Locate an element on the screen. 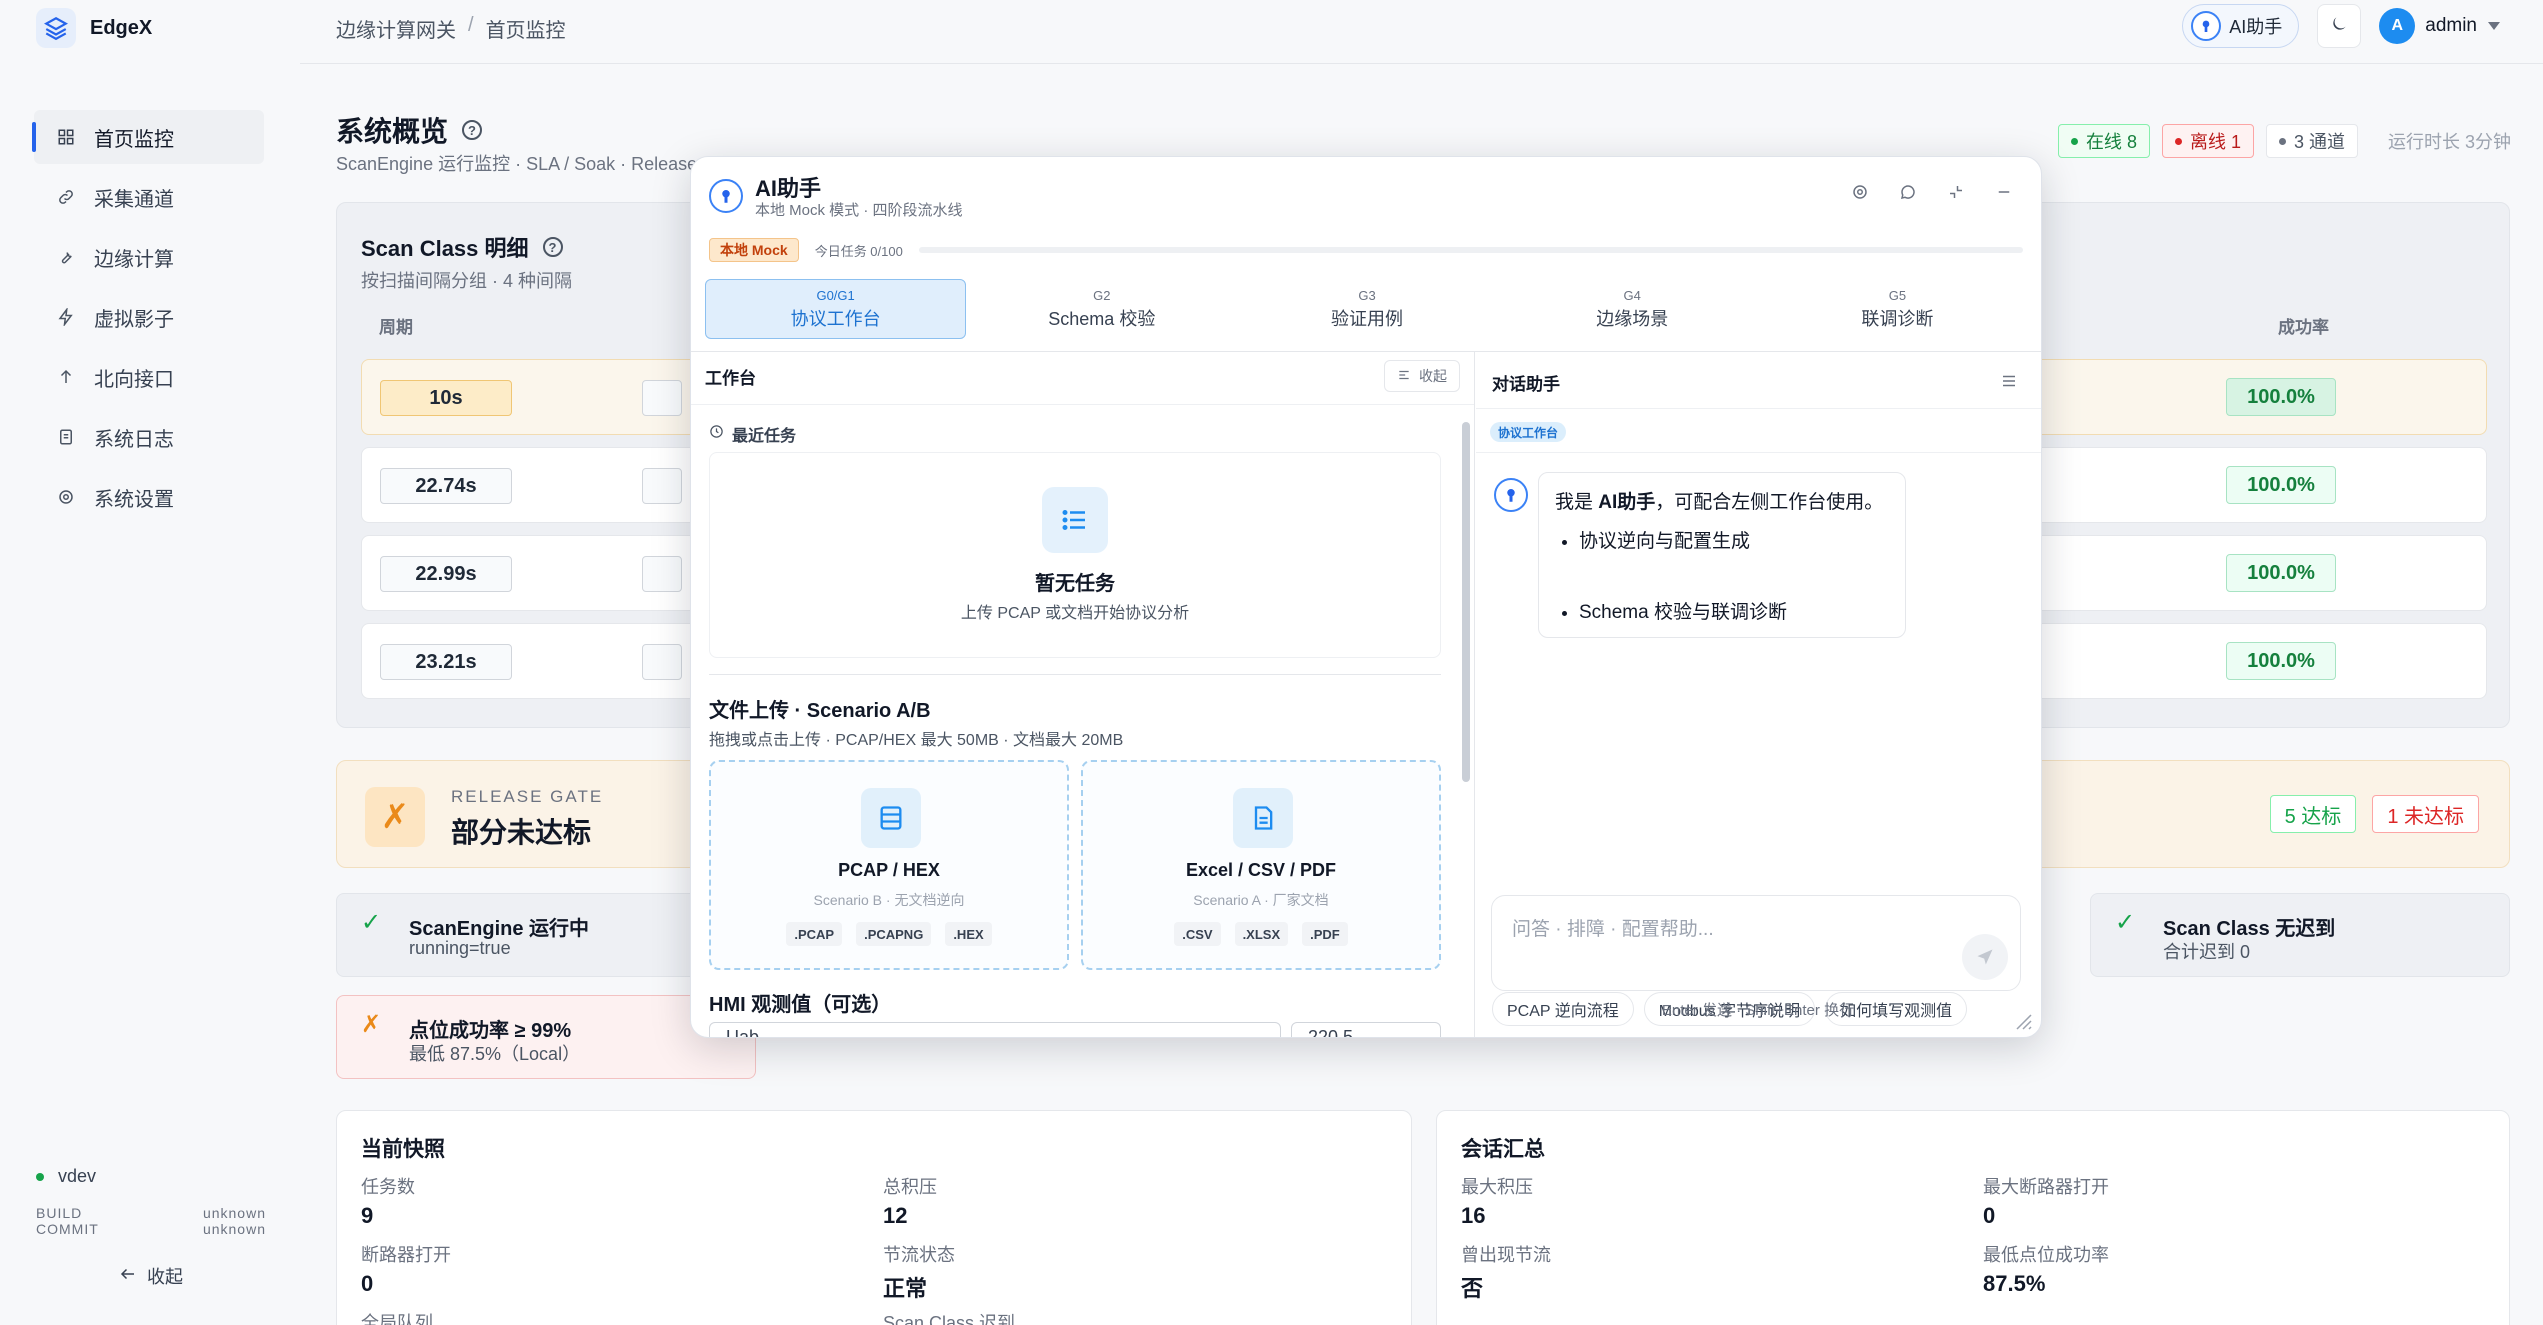 The height and width of the screenshot is (1325, 2543). stat-value: 87.5% is located at coordinates (2014, 1283).